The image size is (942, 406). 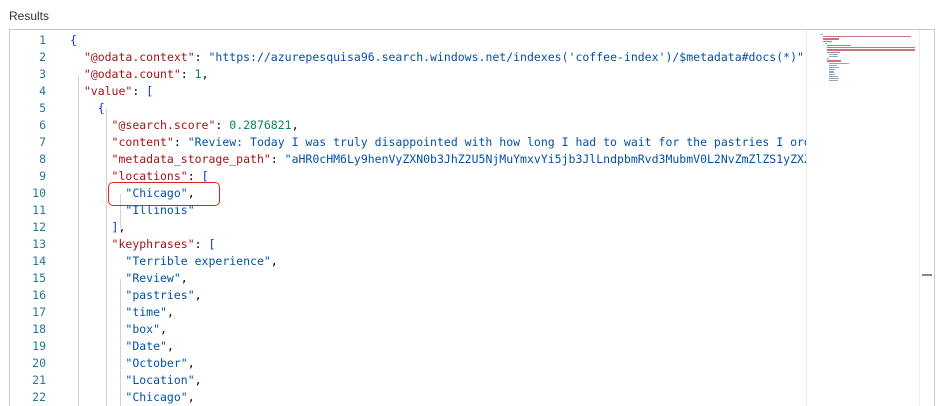 I want to click on line-number: 1, so click(x=42, y=40).